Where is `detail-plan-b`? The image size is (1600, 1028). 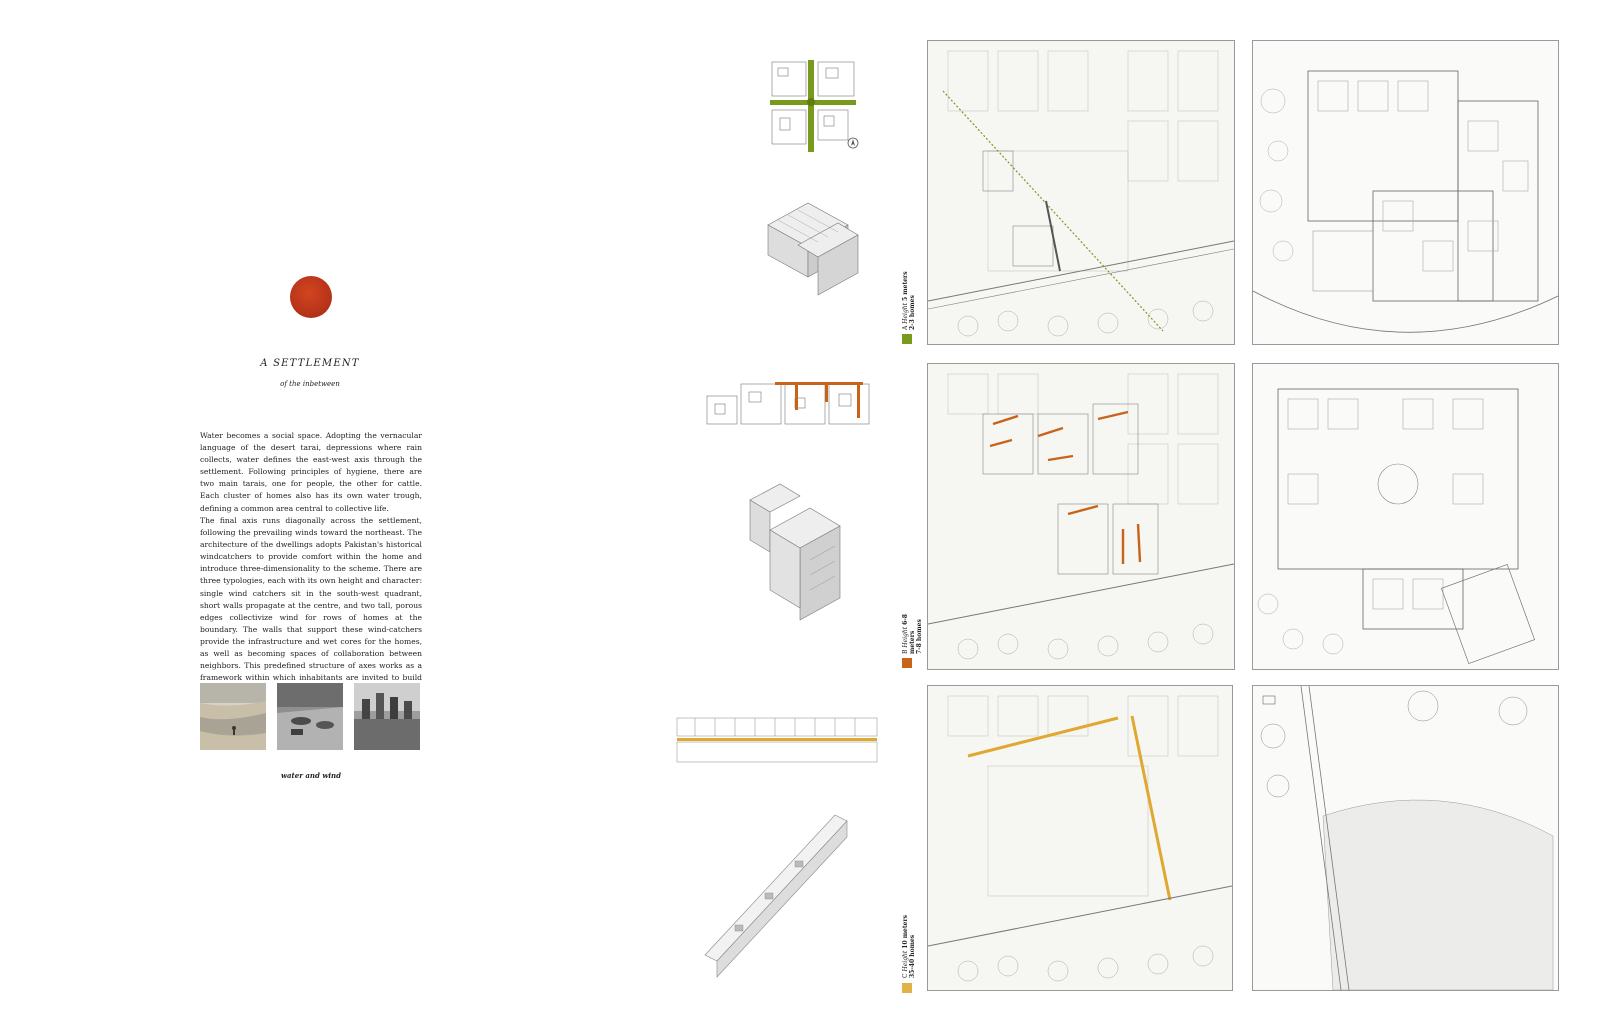
detail-plan-b is located at coordinates (1405, 516).